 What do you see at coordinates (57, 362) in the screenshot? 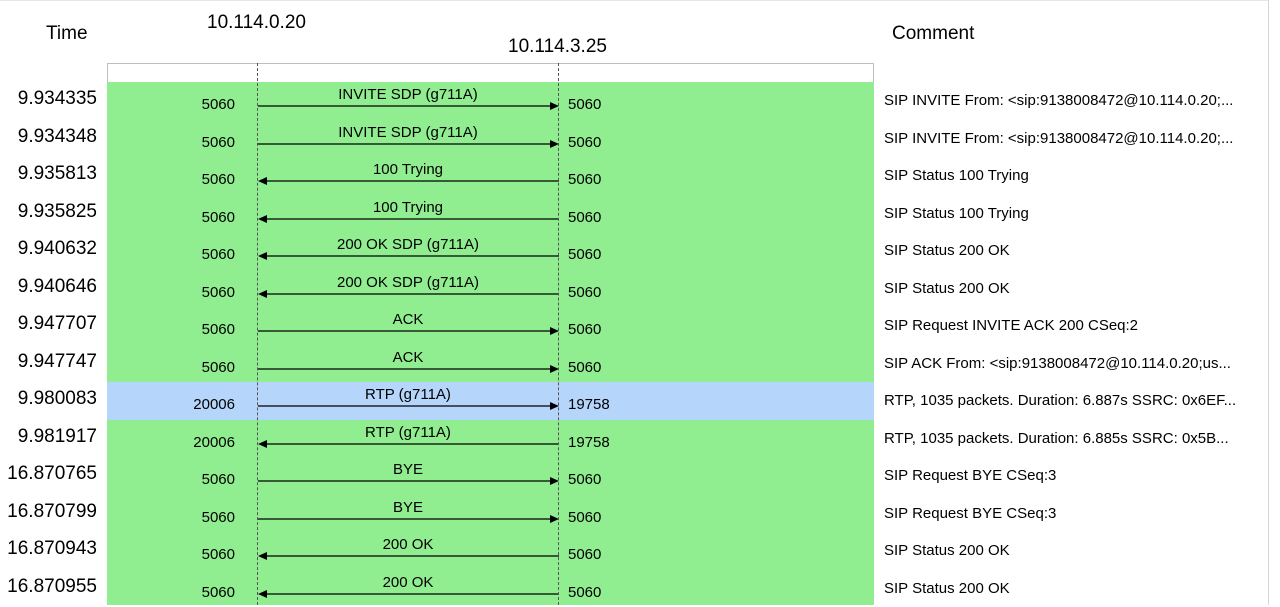
I see `row-time: 9.947747` at bounding box center [57, 362].